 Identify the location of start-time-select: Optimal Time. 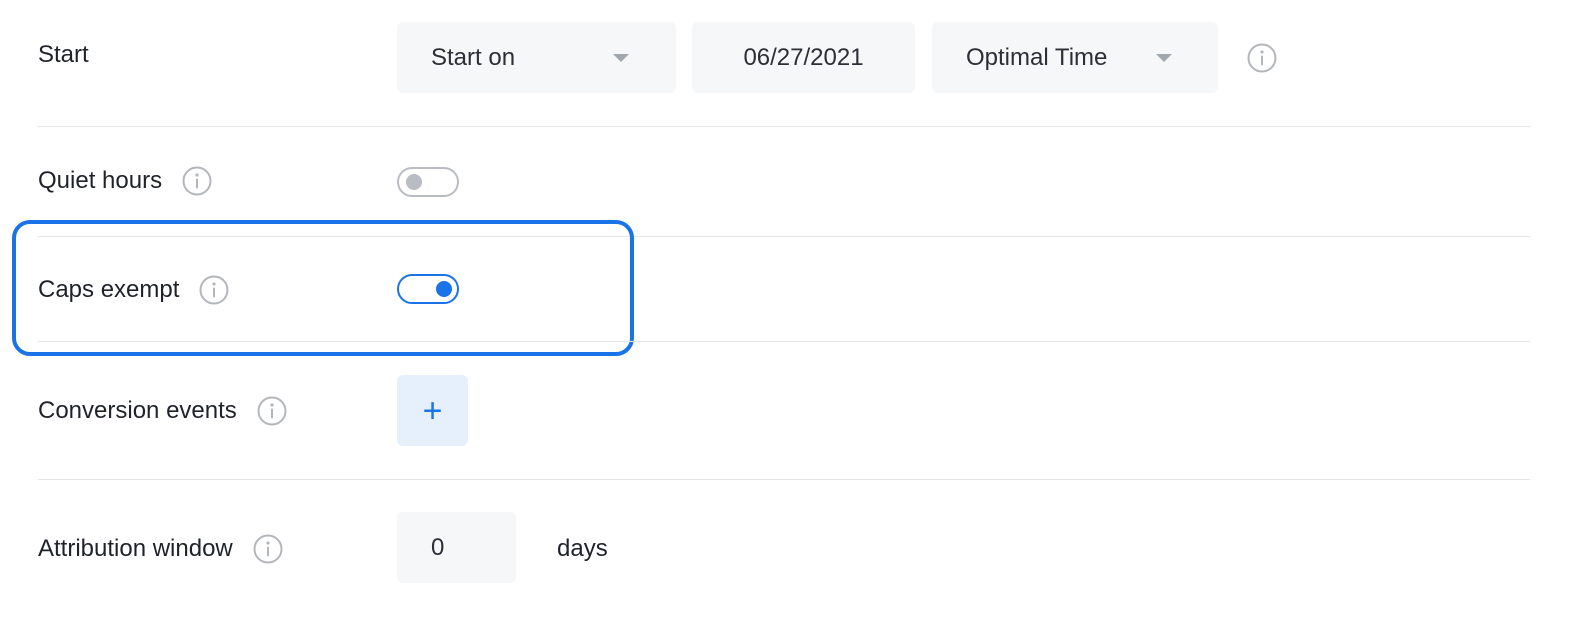
(1075, 57).